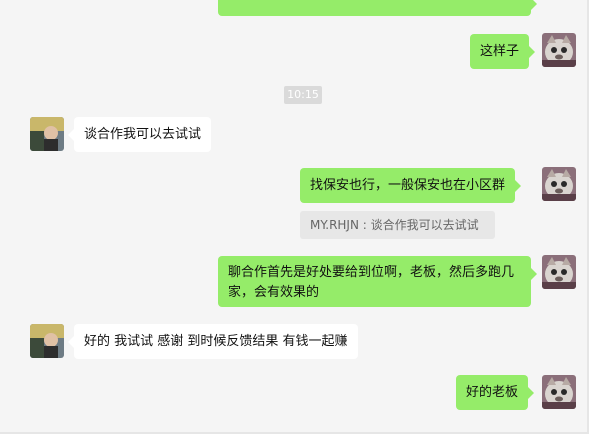  What do you see at coordinates (411, 185) in the screenshot?
I see `message-bubble: 找保安也行，一般保安也在小区群` at bounding box center [411, 185].